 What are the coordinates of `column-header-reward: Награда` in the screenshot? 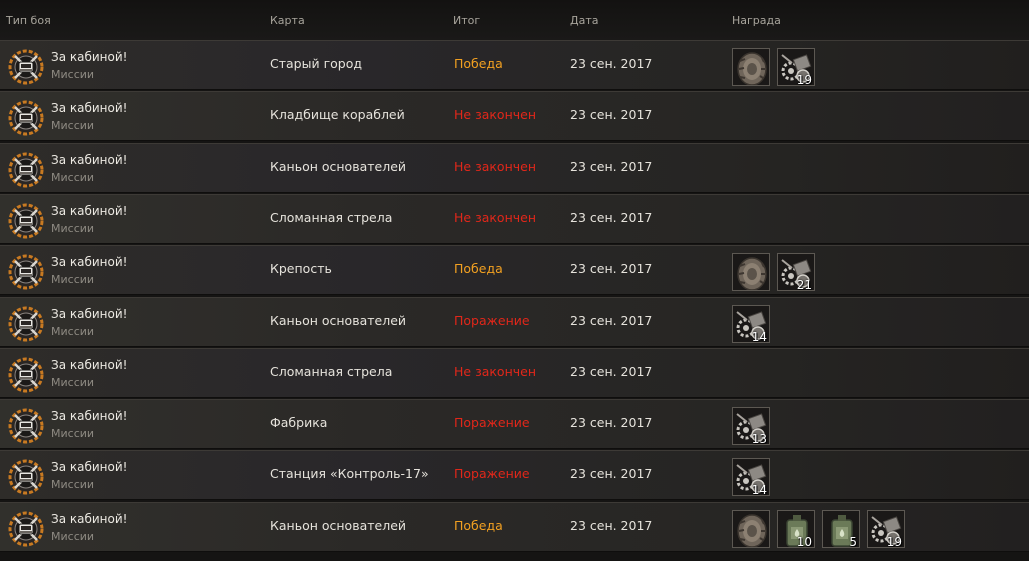 It's located at (756, 20).